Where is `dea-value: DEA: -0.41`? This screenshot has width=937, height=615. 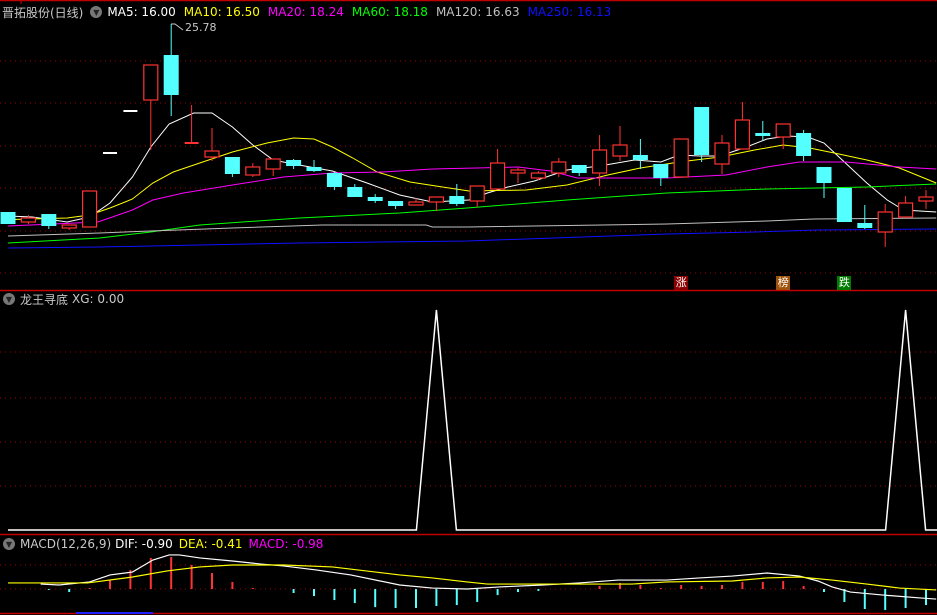 dea-value: DEA: -0.41 is located at coordinates (210, 544).